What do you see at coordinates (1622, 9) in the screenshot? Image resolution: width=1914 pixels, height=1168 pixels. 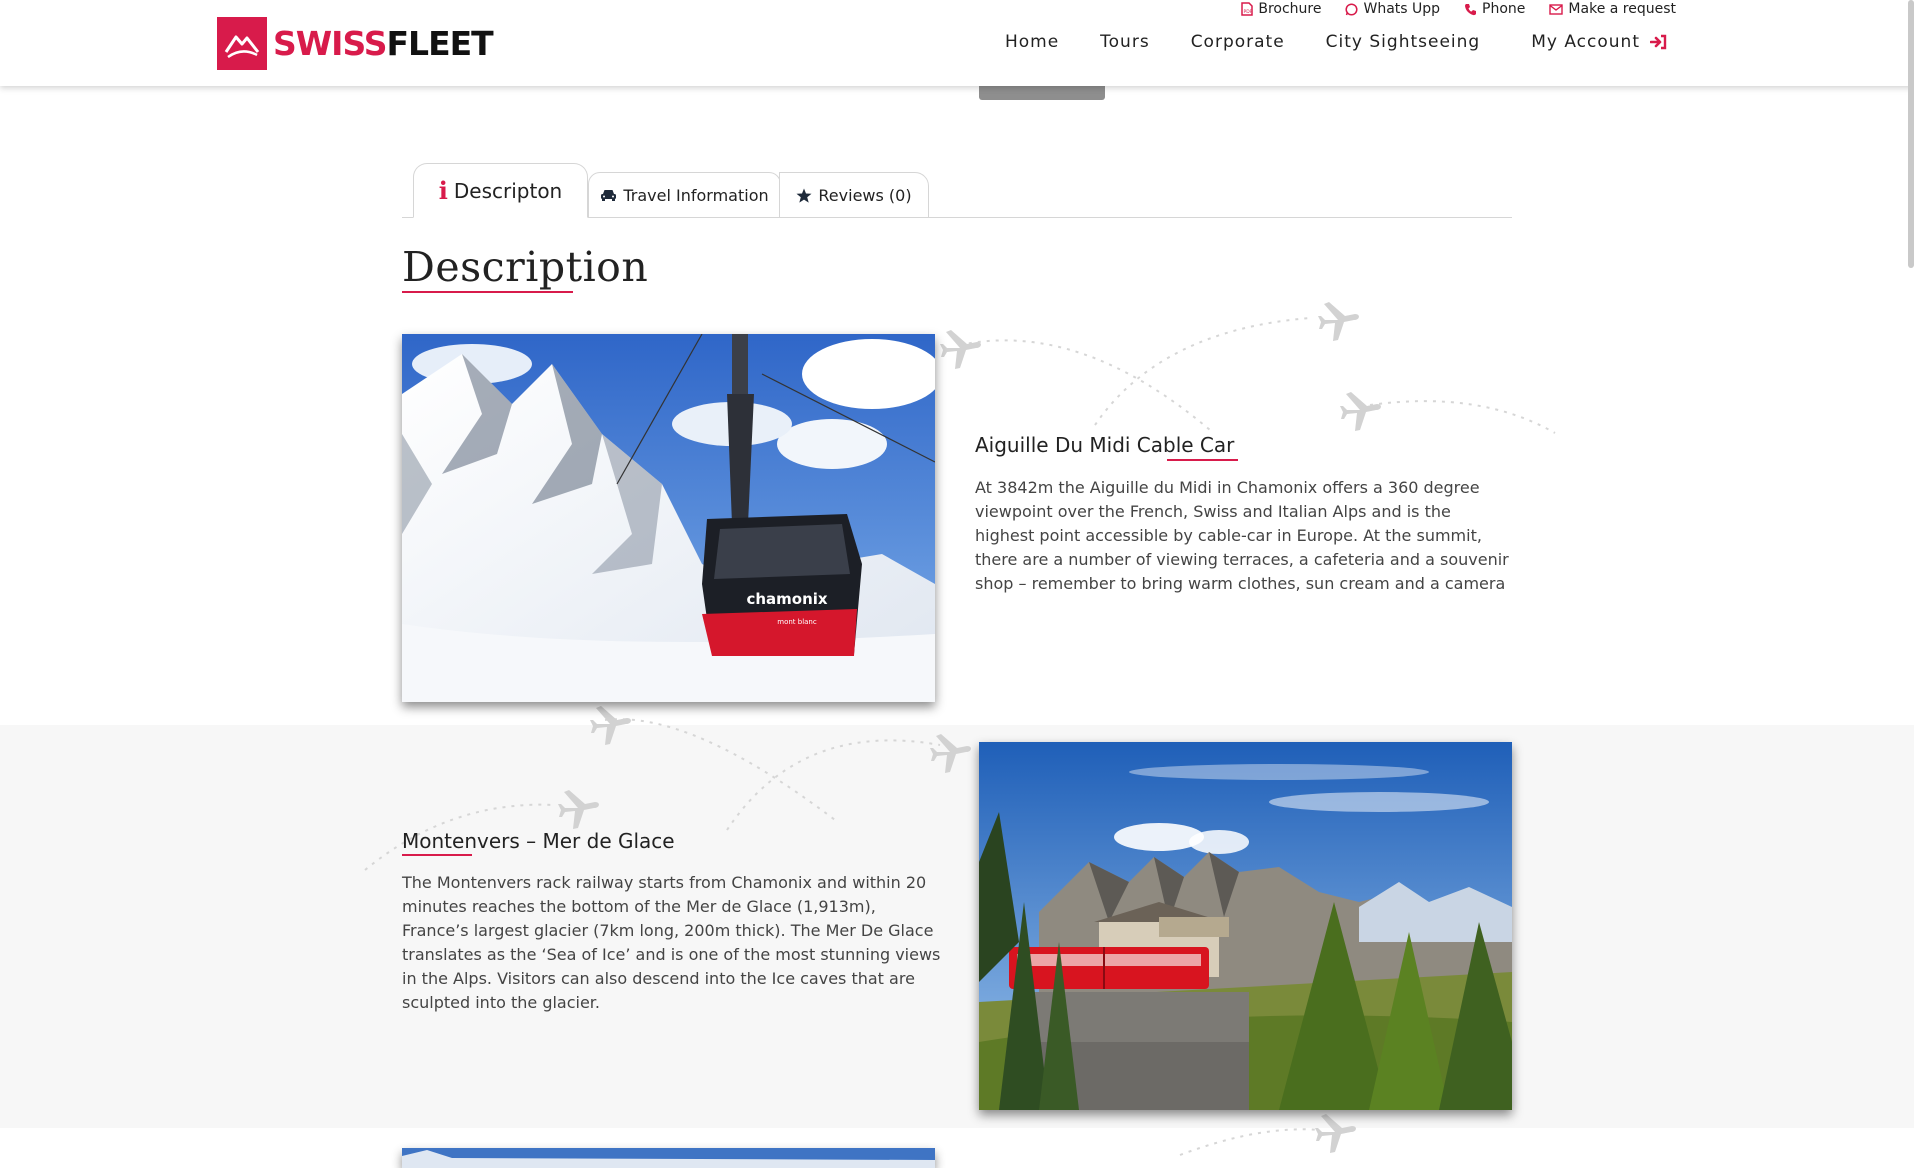 I see `make-request-label: Make a request` at bounding box center [1622, 9].